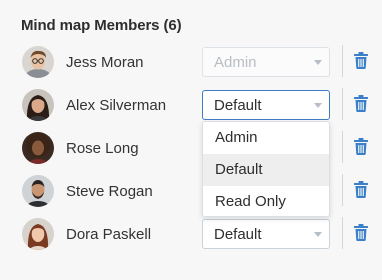 This screenshot has height=280, width=382. What do you see at coordinates (191, 63) in the screenshot?
I see `member-row: Jess Moran Admin` at bounding box center [191, 63].